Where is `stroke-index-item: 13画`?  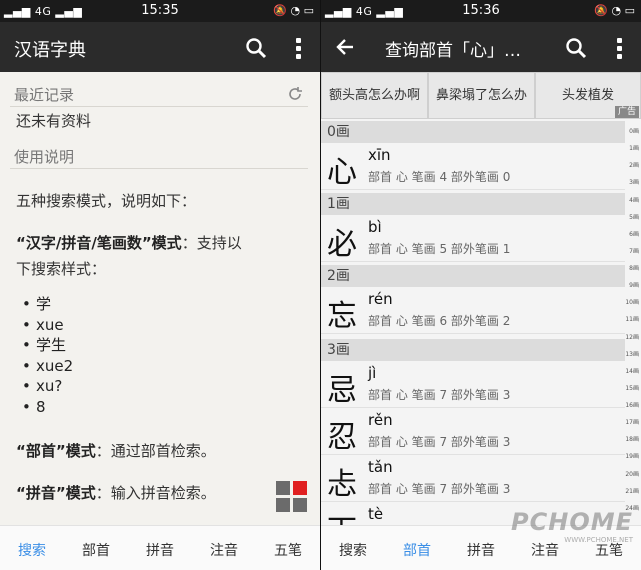
stroke-index-item: 13画 is located at coordinates (632, 353).